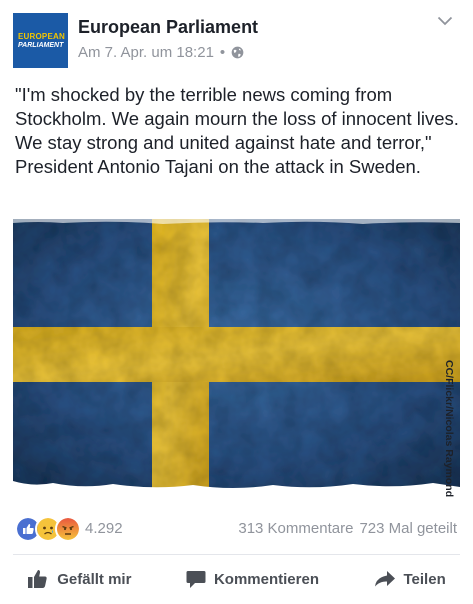  I want to click on avatar-logo-line2: PARLIAMENT, so click(41, 45).